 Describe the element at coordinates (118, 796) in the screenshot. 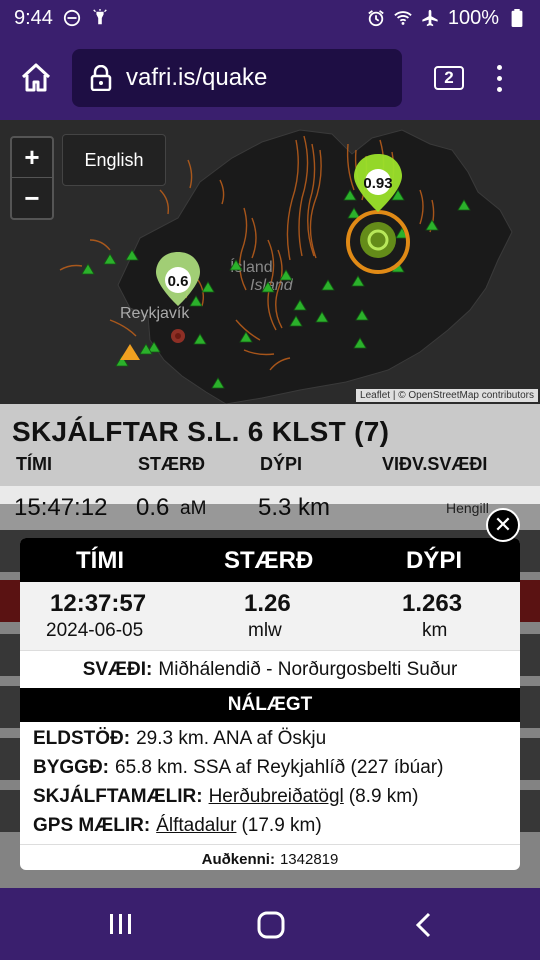

I see `seismometer-label: SKJÁLFTAMÆLIR:` at that location.